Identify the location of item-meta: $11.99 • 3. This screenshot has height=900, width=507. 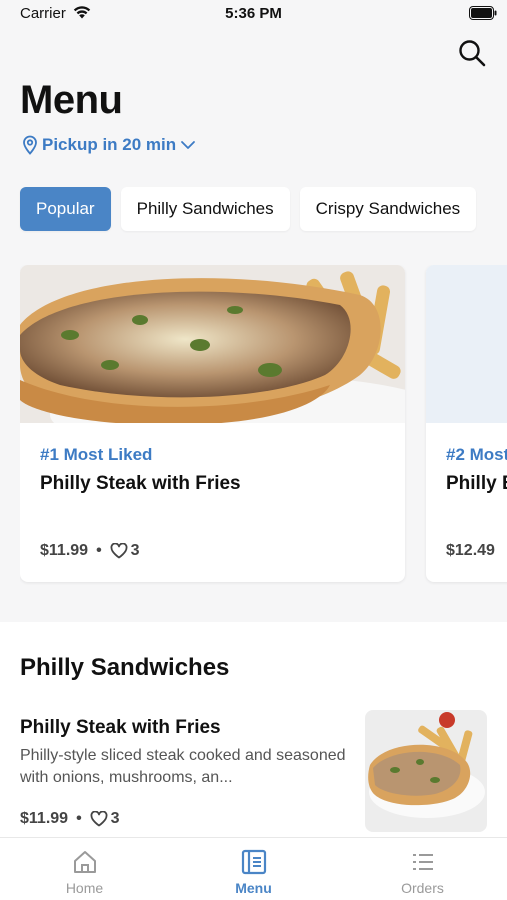
(70, 819).